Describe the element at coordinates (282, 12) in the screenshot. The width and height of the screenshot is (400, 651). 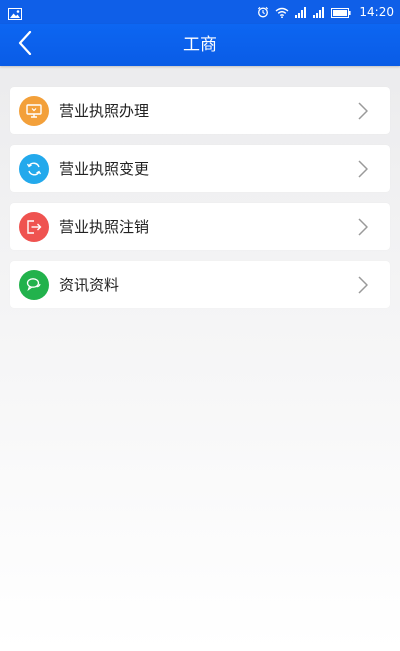
I see `wifi-icon` at that location.